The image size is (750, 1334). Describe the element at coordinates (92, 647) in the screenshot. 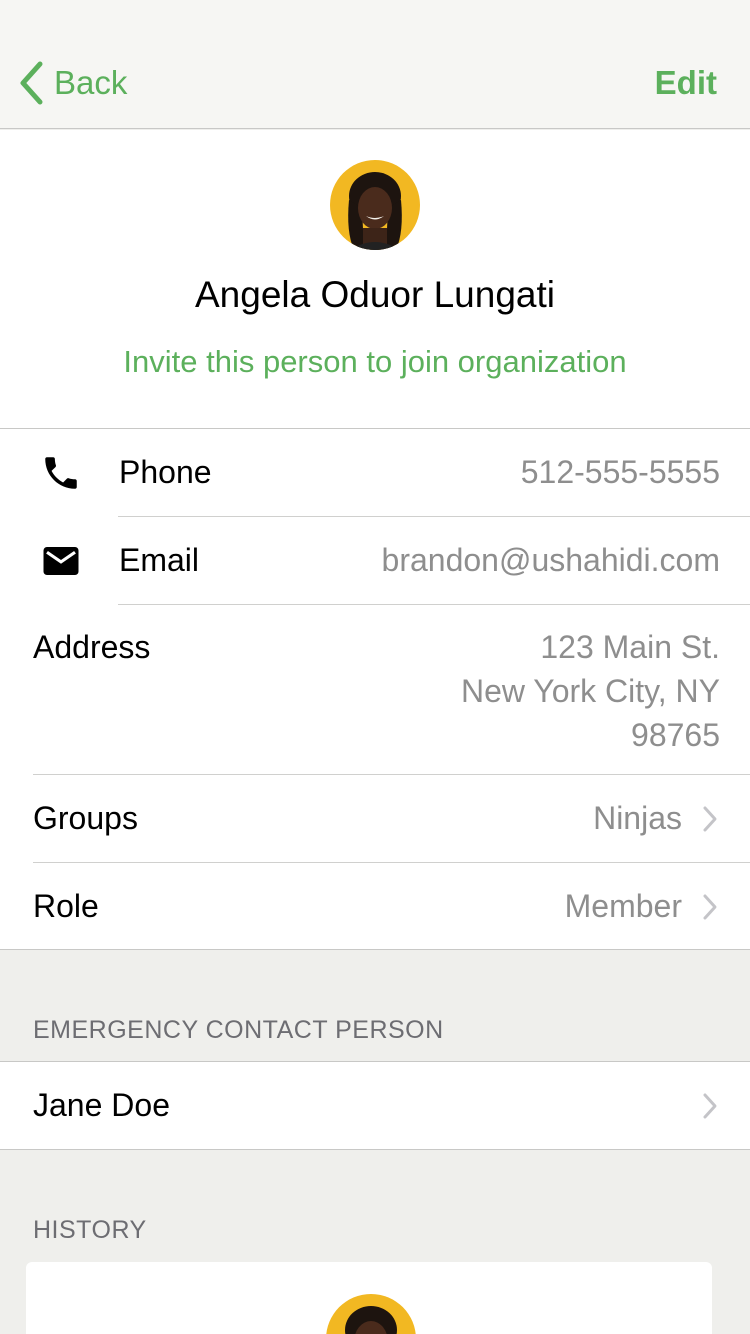

I see `address-label: Address` at that location.